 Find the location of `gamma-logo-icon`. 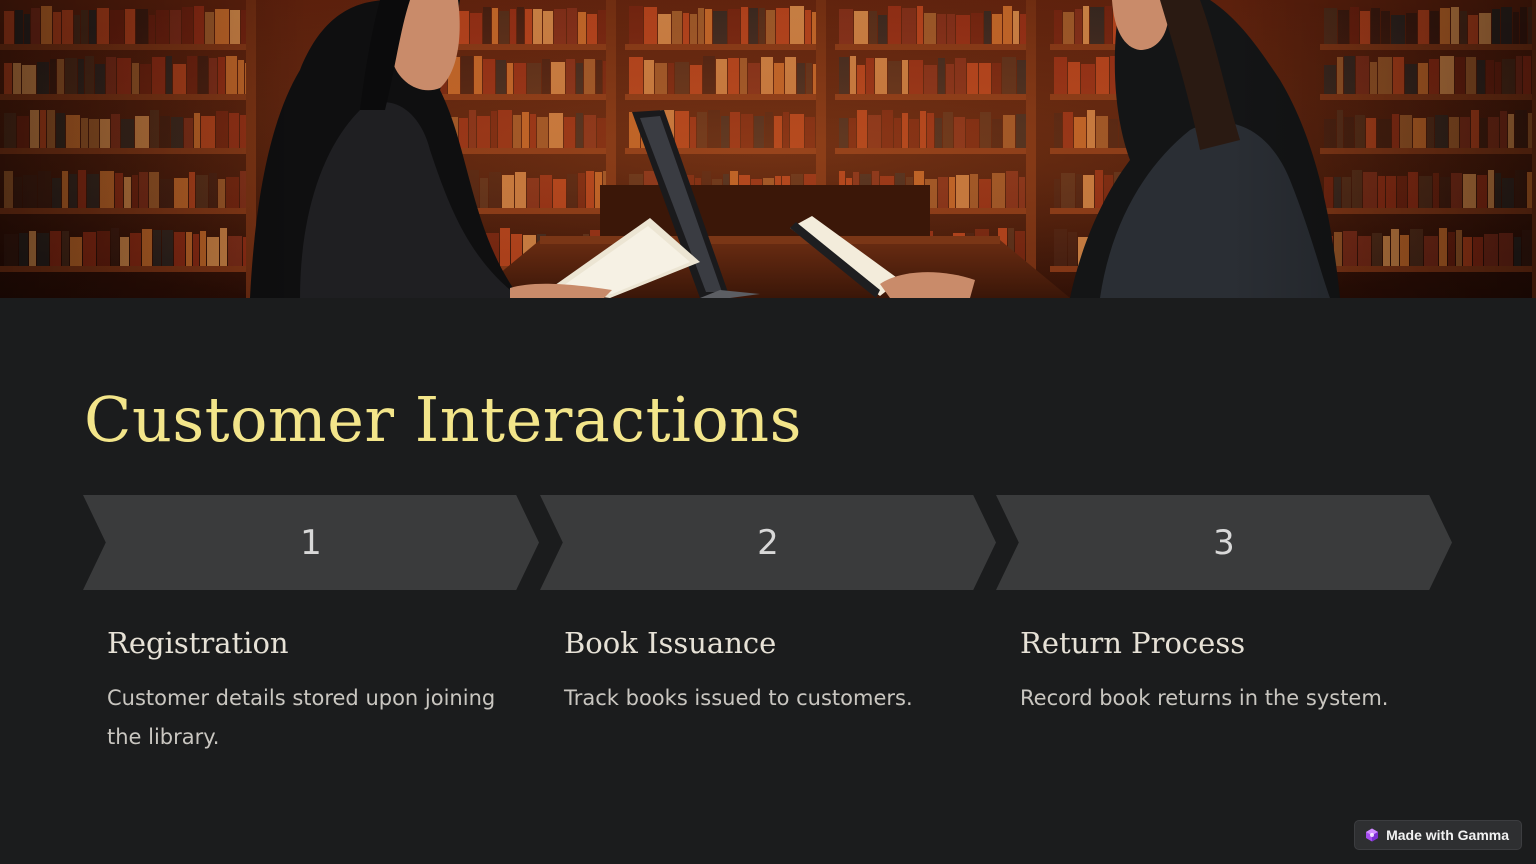

gamma-logo-icon is located at coordinates (1372, 835).